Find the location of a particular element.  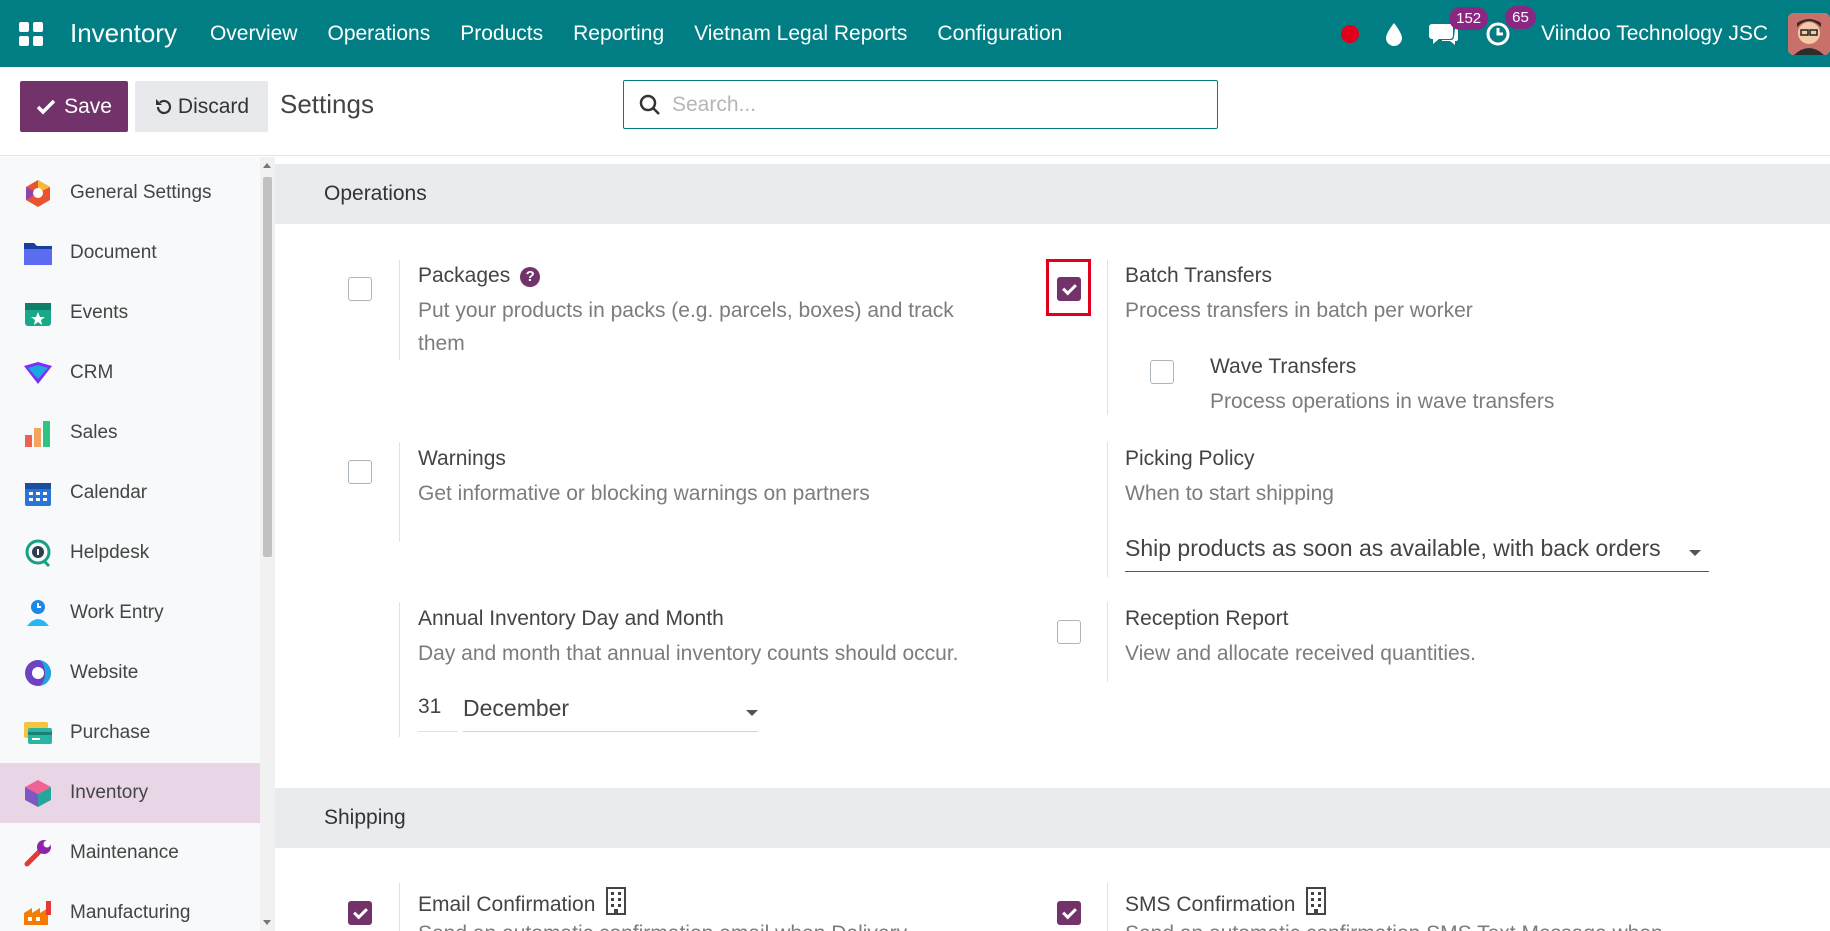

sidebar-item-maintenance: Maintenance is located at coordinates (130, 853).